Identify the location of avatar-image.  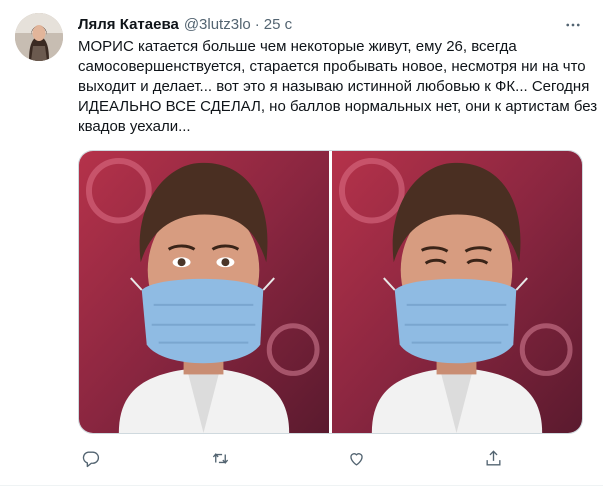
(39, 37).